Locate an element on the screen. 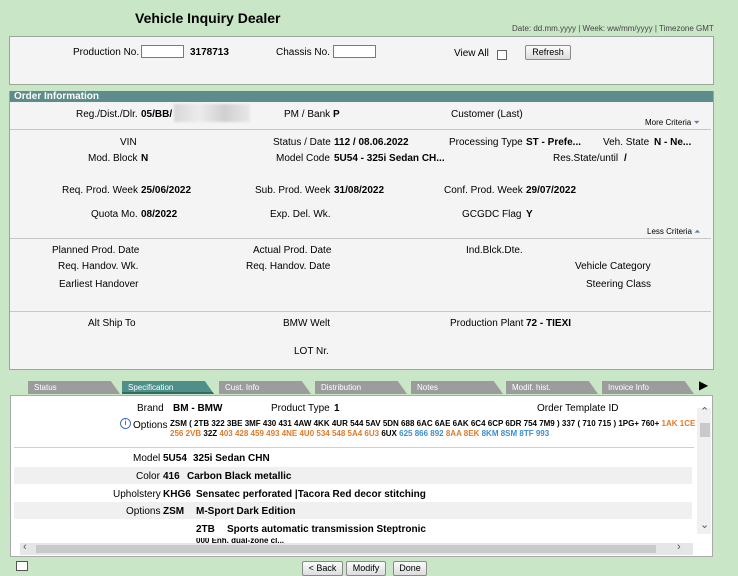  planned-prod-date-label: Planned Prod. Date is located at coordinates (96, 250).